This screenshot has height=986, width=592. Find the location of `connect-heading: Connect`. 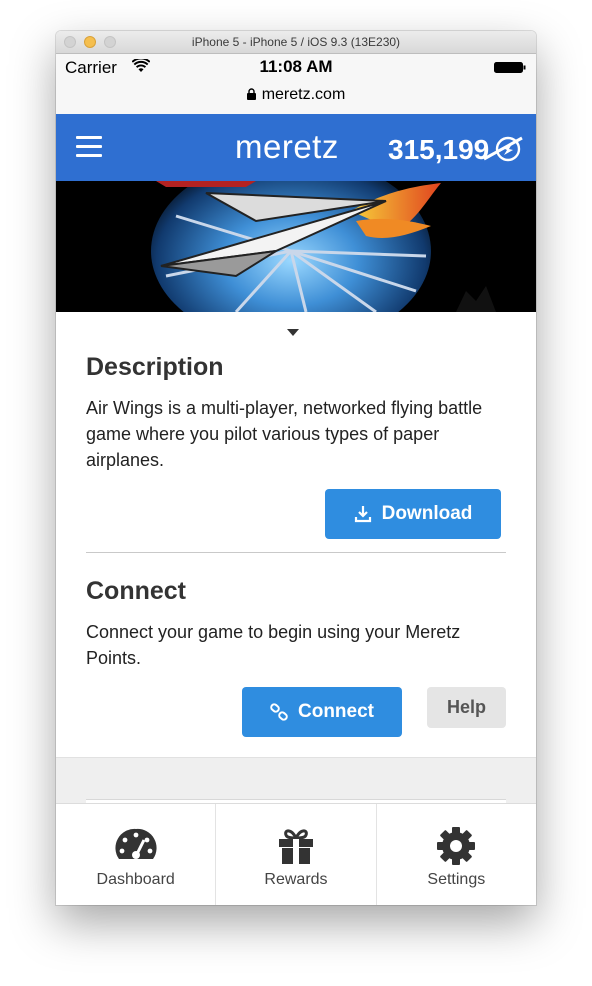

connect-heading: Connect is located at coordinates (136, 591).